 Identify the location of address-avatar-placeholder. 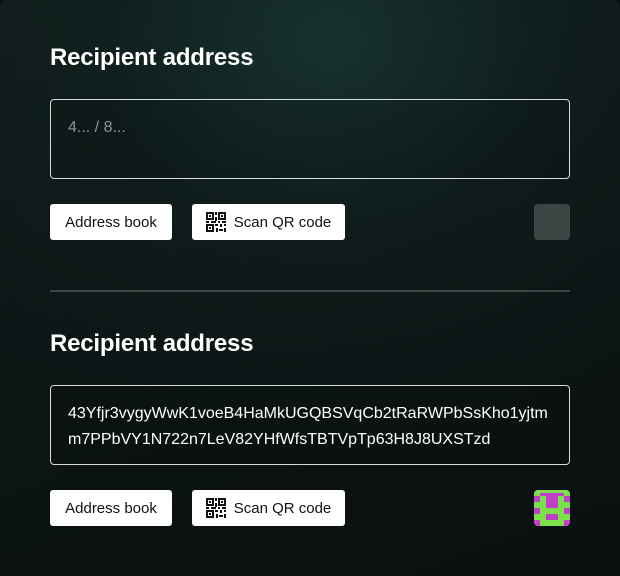
(552, 222).